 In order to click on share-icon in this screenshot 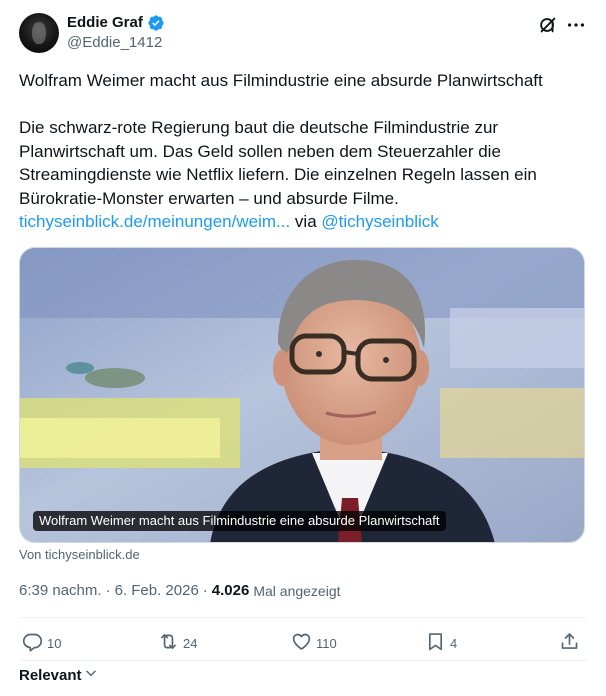, I will do `click(569, 643)`.